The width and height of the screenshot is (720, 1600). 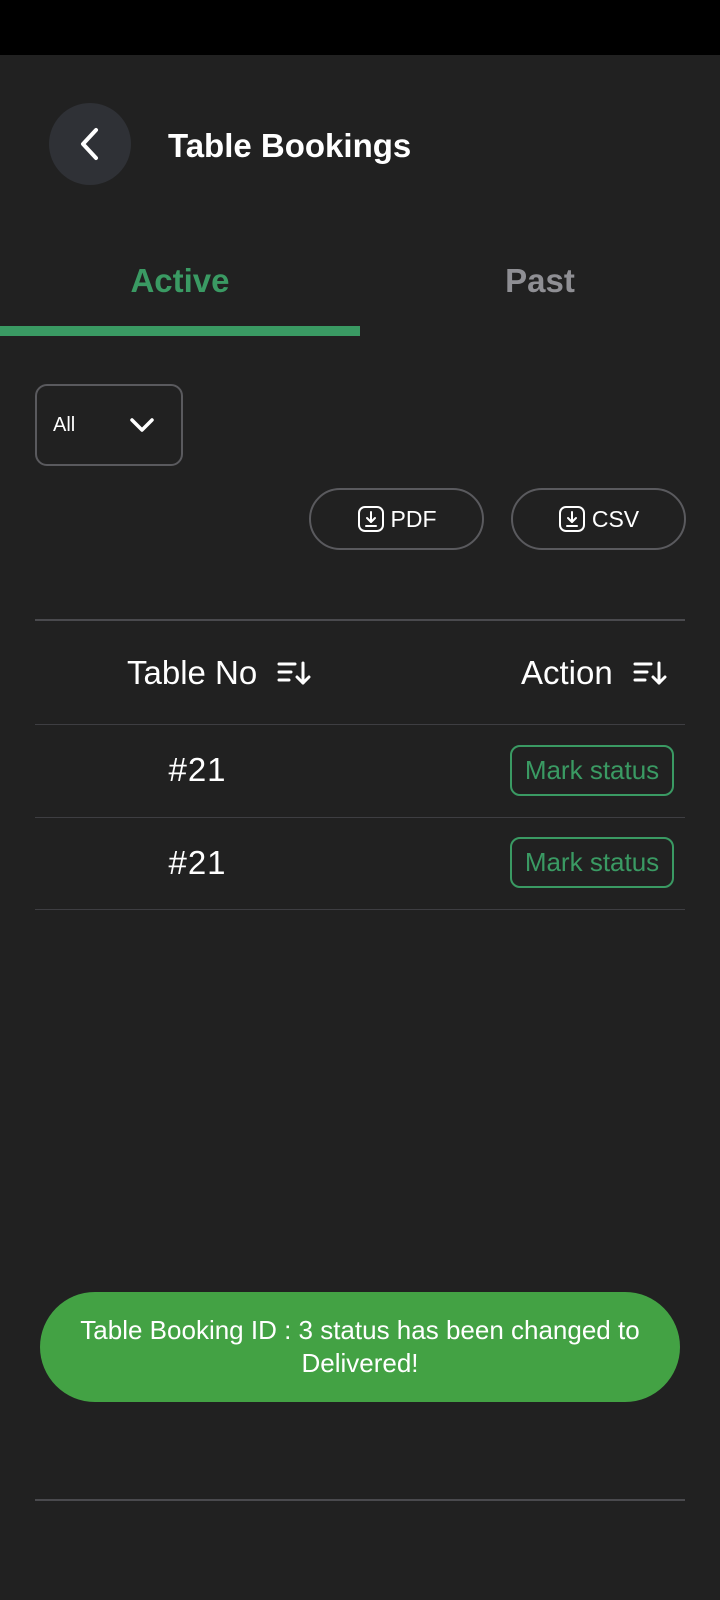 What do you see at coordinates (360, 620) in the screenshot?
I see `table-top-divider` at bounding box center [360, 620].